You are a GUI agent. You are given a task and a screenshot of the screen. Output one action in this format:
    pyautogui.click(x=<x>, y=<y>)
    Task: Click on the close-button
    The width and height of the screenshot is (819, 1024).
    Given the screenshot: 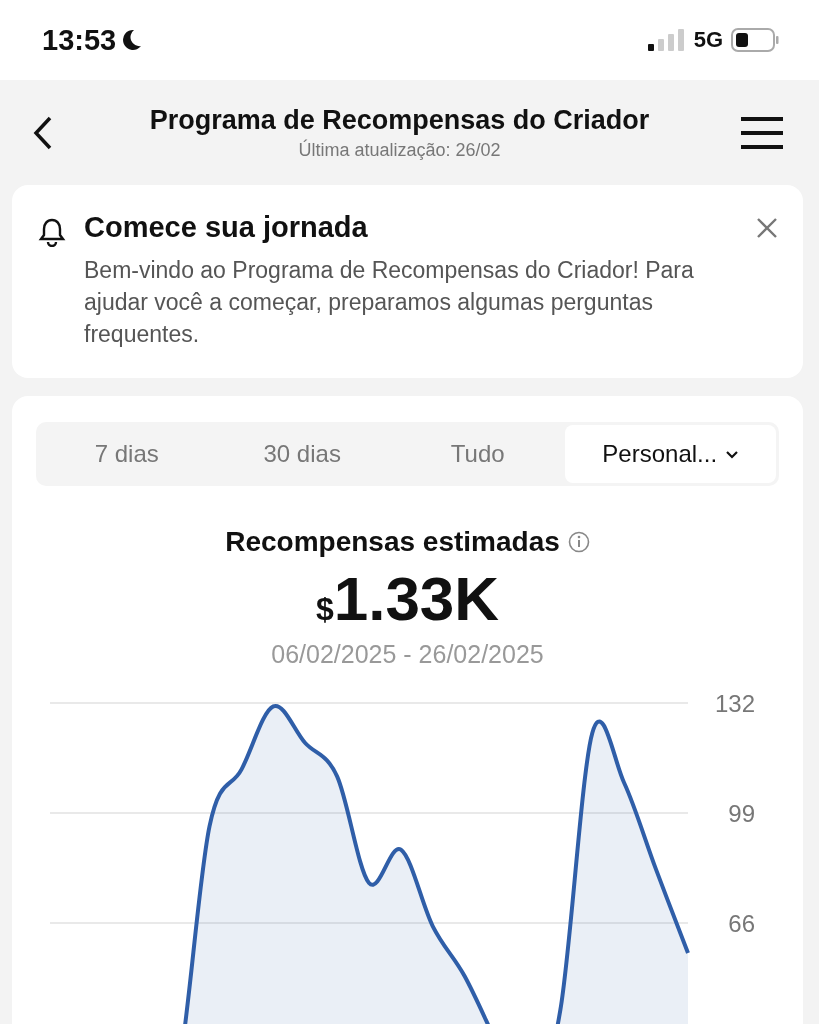 What is the action you would take?
    pyautogui.click(x=767, y=227)
    